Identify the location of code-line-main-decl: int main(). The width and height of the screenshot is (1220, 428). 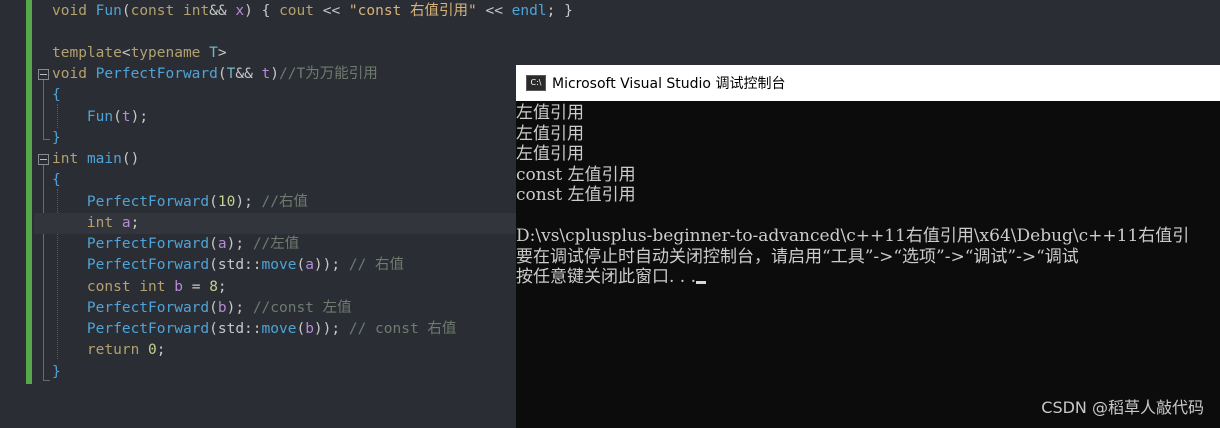
(95, 159).